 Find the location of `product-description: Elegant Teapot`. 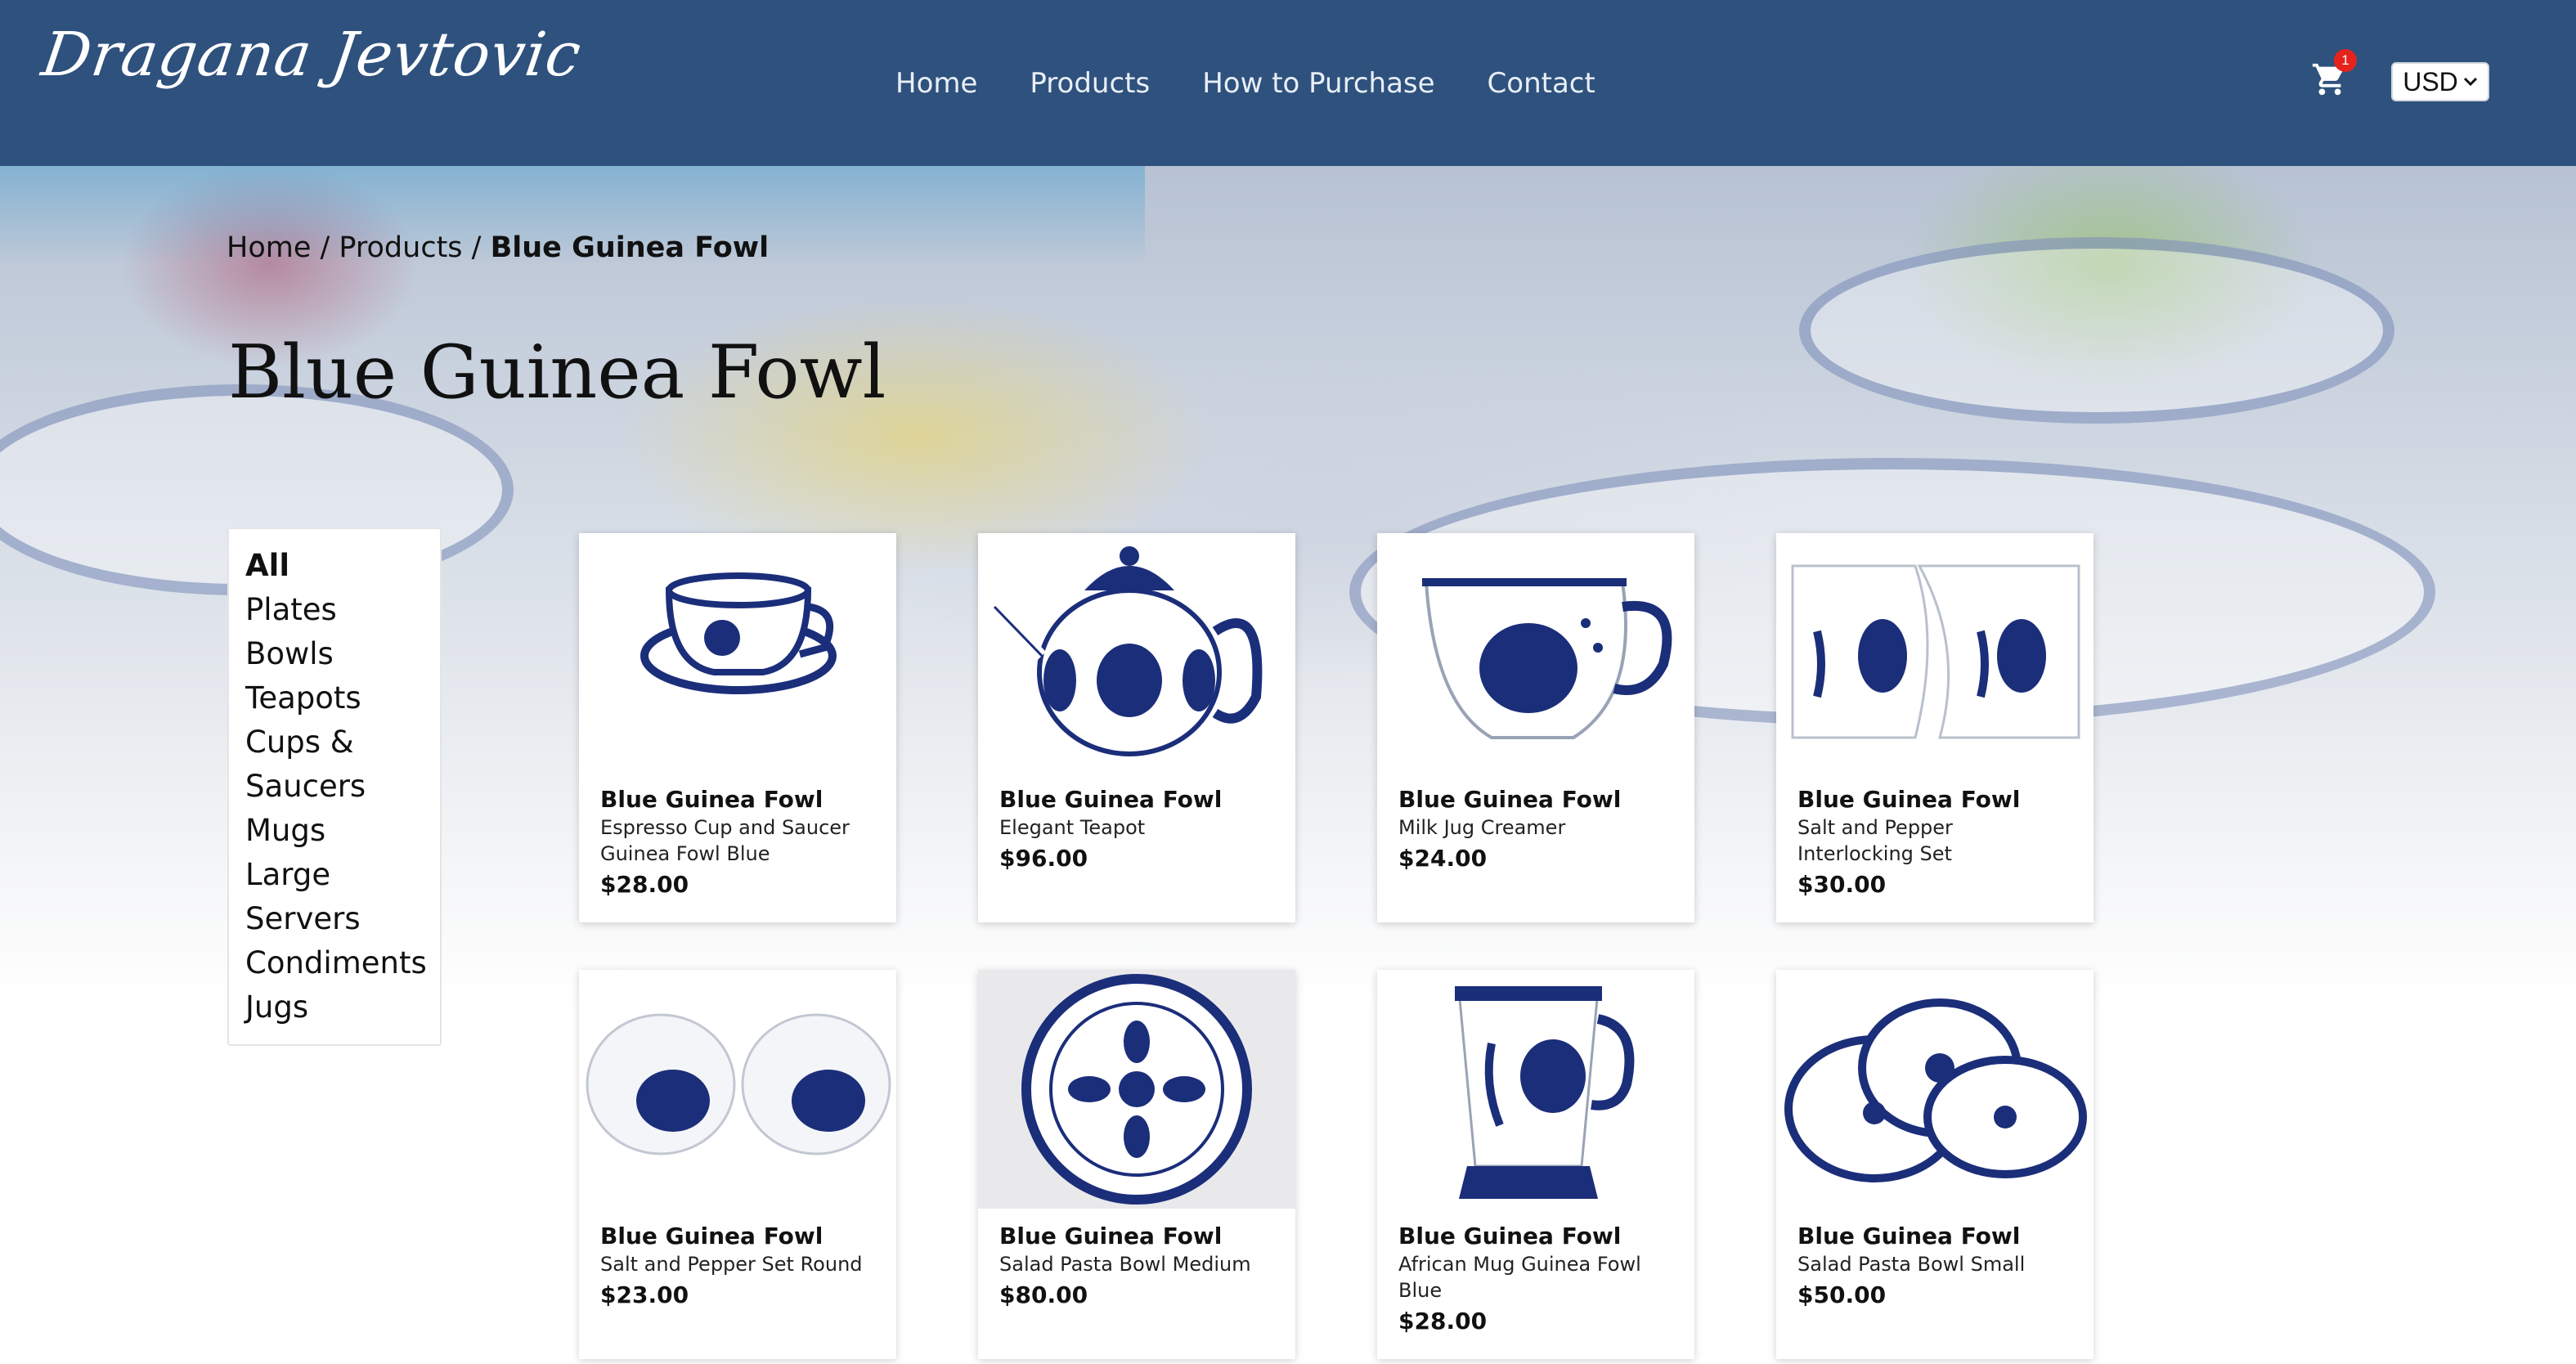

product-description: Elegant Teapot is located at coordinates (1072, 828).